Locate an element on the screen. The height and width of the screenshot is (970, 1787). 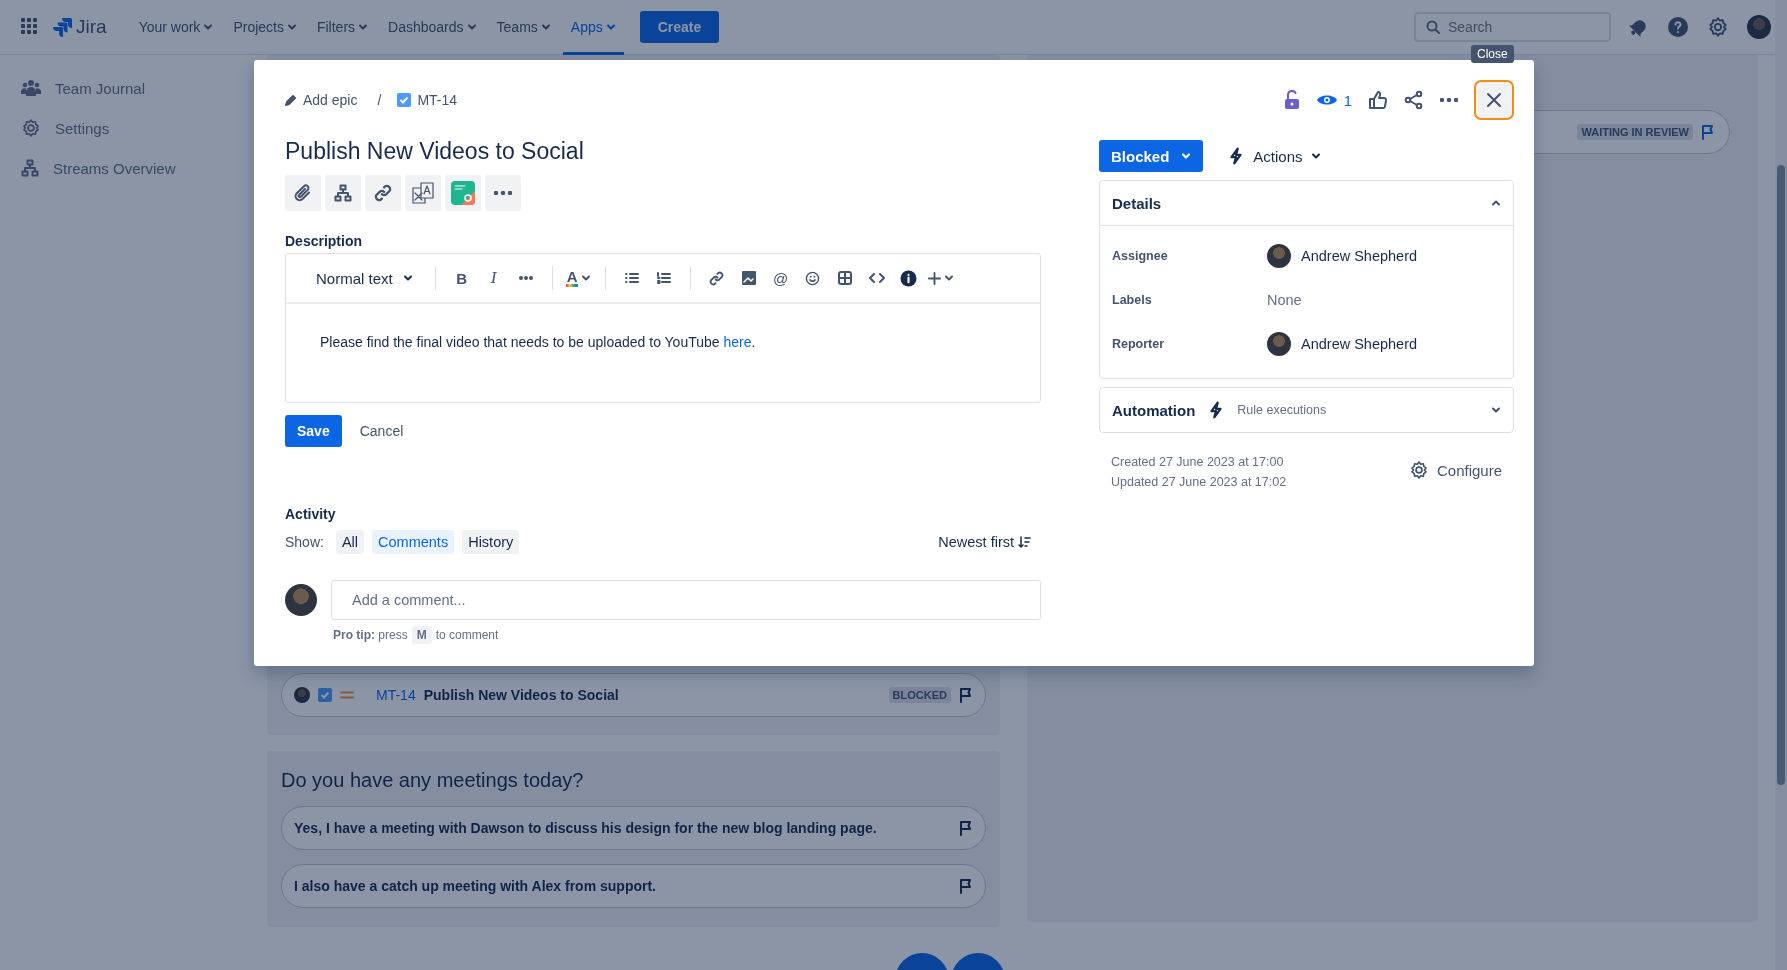
field-value: None is located at coordinates (1284, 300).